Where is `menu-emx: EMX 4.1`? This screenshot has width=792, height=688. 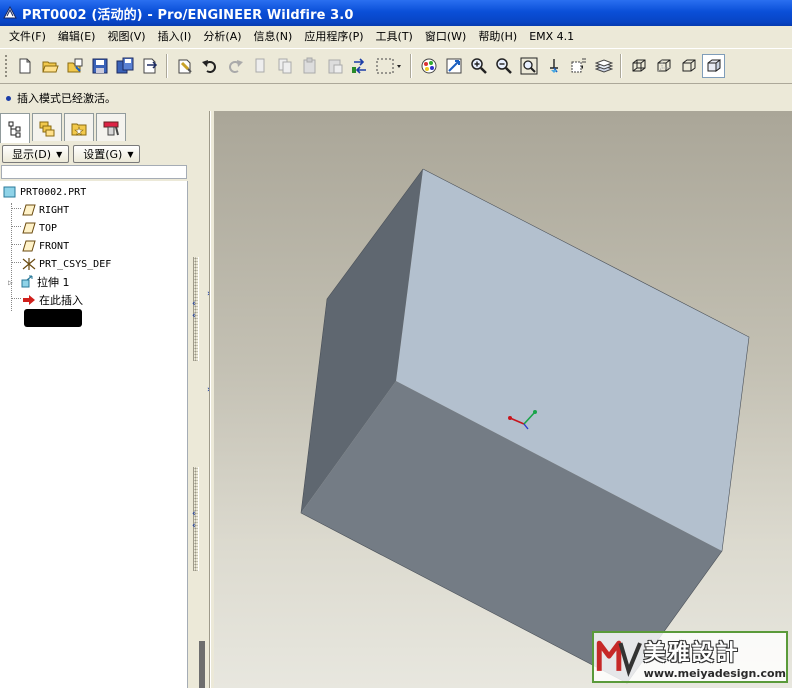
menu-emx: EMX 4.1 is located at coordinates (551, 37).